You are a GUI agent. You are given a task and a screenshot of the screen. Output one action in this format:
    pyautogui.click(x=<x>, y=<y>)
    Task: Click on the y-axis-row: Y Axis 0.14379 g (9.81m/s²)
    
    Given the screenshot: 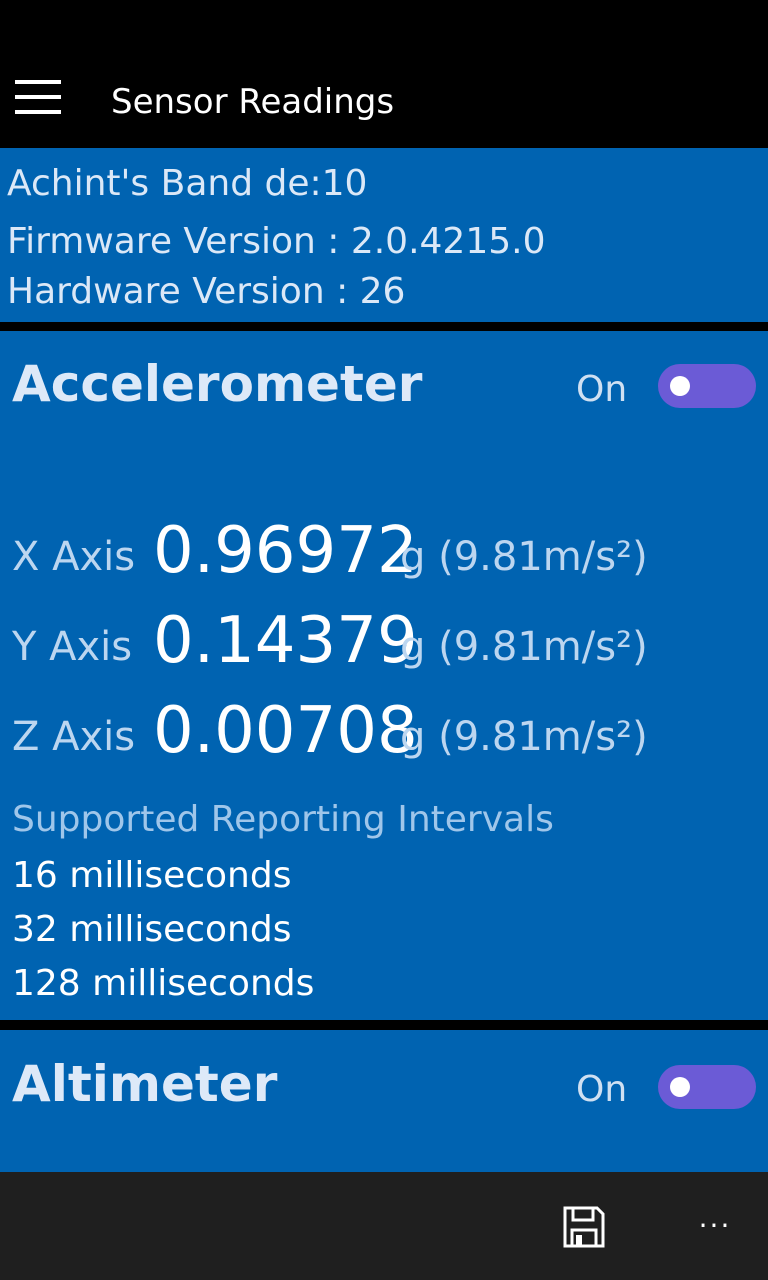 What is the action you would take?
    pyautogui.click(x=384, y=641)
    